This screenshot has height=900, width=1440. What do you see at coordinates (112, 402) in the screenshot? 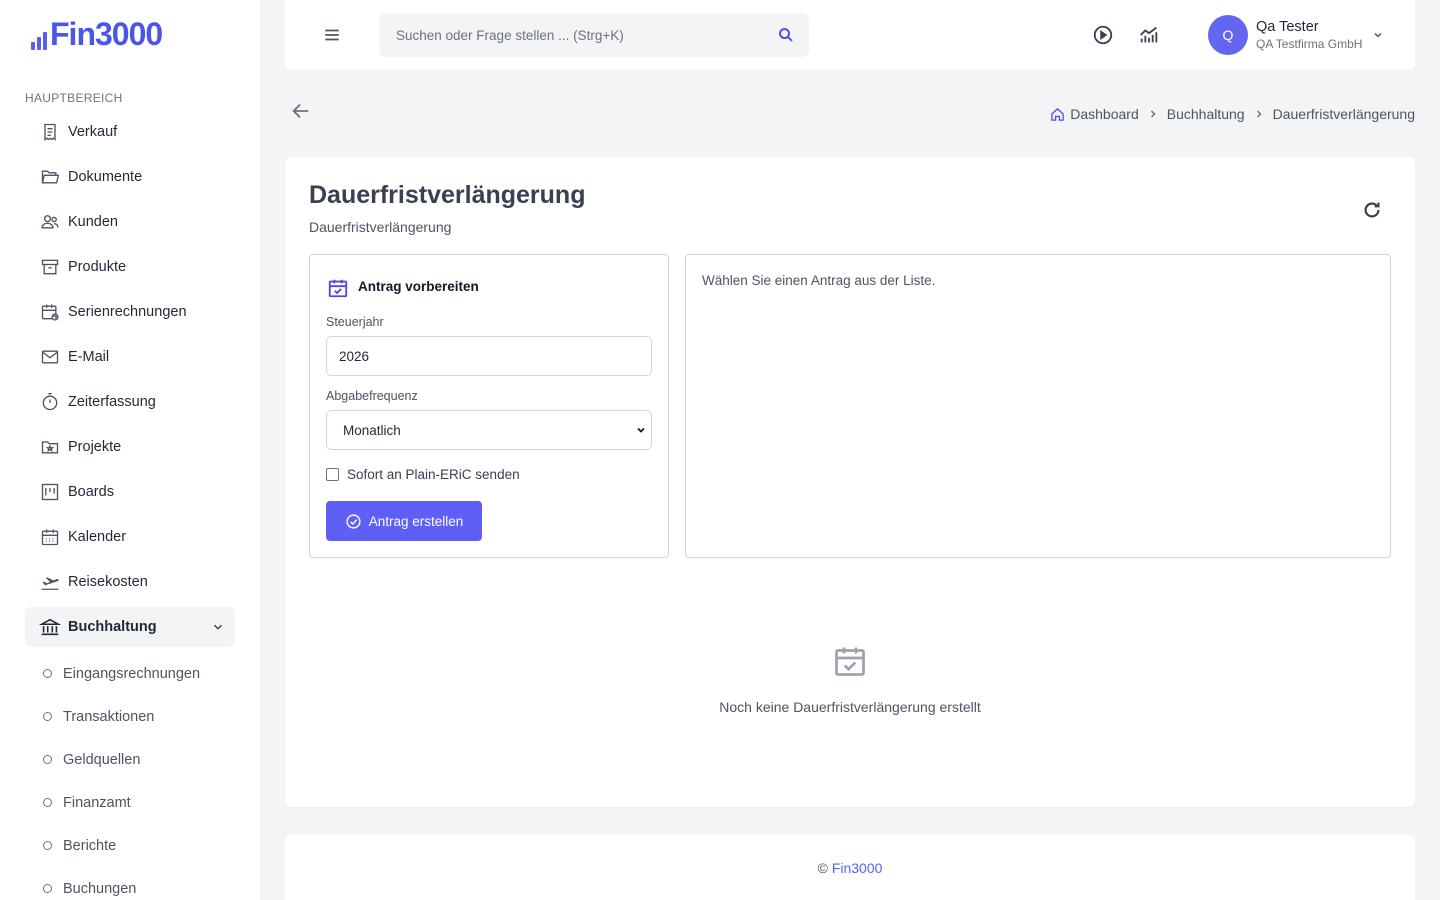
I see `sidebar-item-label: Zeiterfassung` at bounding box center [112, 402].